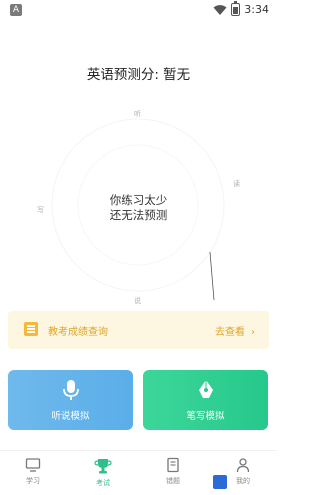 The width and height of the screenshot is (320, 495). What do you see at coordinates (205, 400) in the screenshot?
I see `written-mock-button: 笔写模拟` at bounding box center [205, 400].